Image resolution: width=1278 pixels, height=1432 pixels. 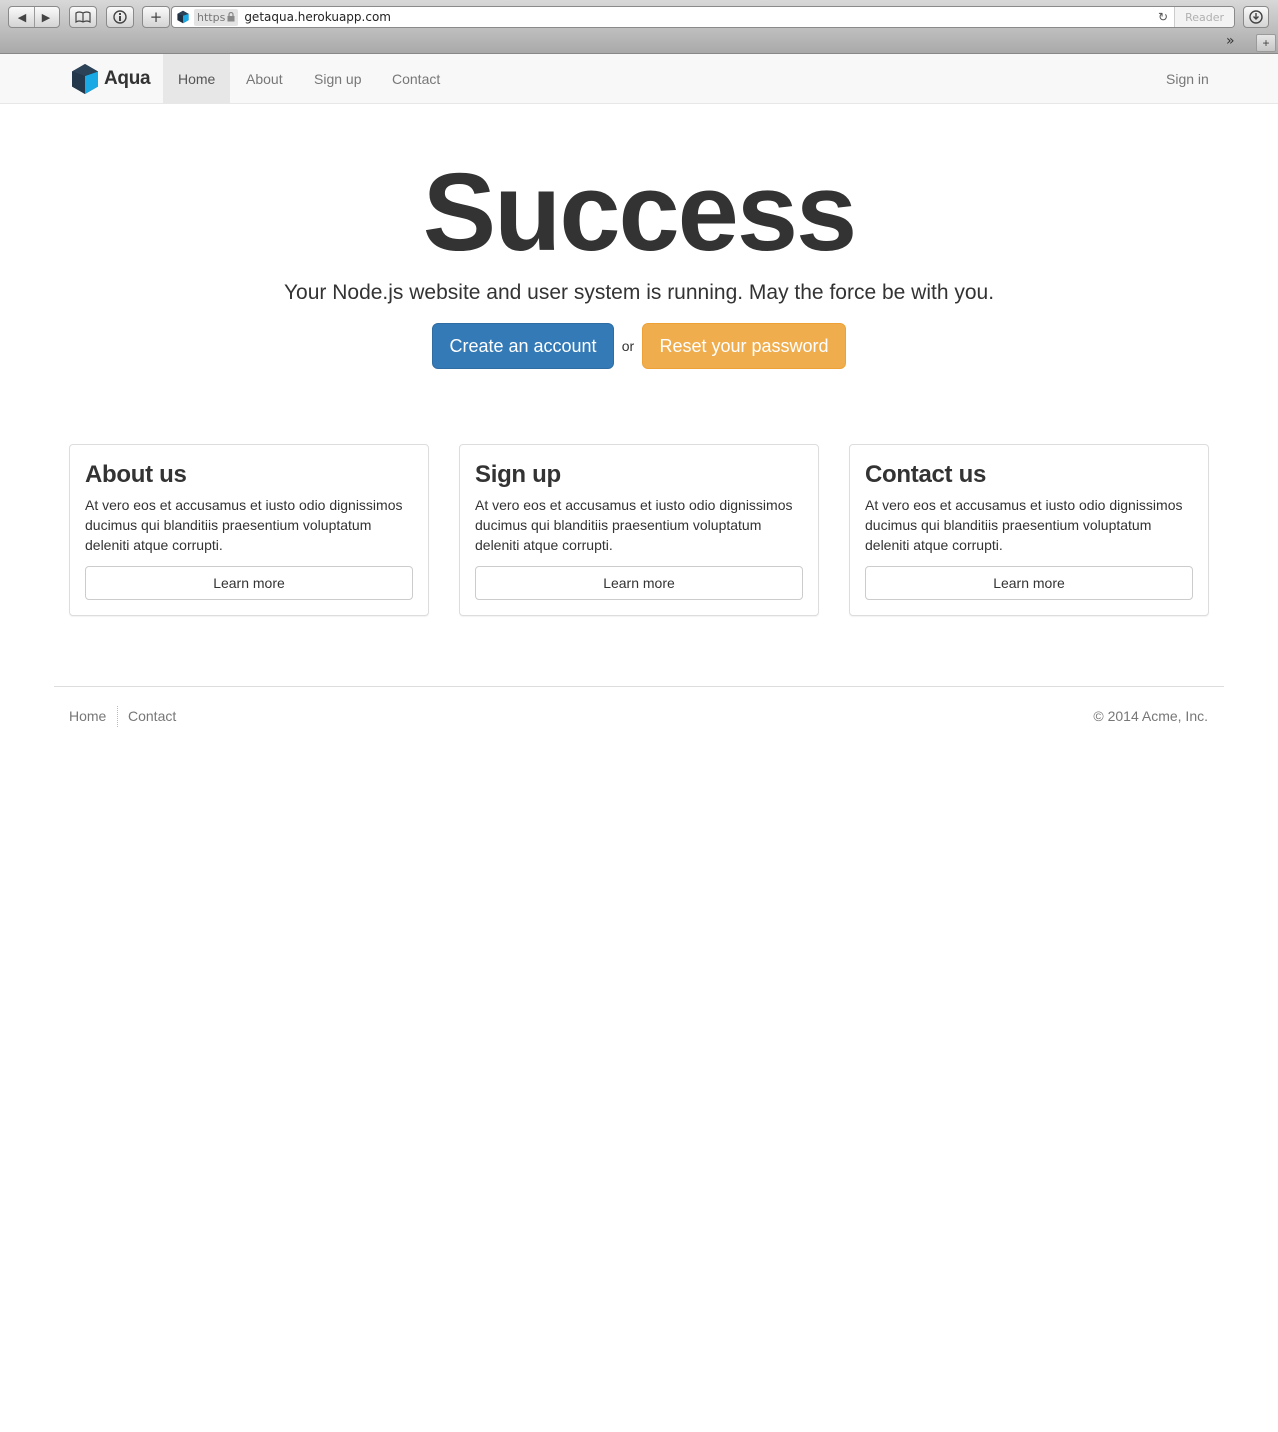 I want to click on new-tab-button: +, so click(x=1266, y=43).